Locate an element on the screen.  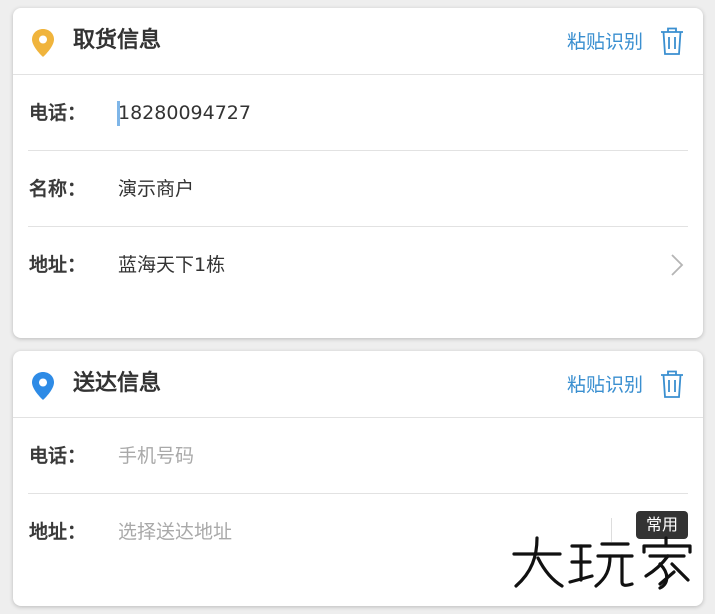
pickup-paste-recognize-button: 粘贴识别 is located at coordinates (605, 42).